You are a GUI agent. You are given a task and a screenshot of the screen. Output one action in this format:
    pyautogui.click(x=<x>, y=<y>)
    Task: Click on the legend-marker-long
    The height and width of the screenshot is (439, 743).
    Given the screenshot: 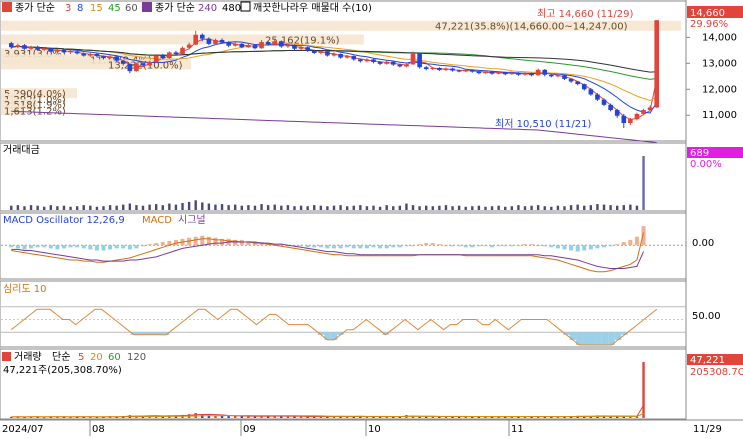 What is the action you would take?
    pyautogui.click(x=147, y=7)
    